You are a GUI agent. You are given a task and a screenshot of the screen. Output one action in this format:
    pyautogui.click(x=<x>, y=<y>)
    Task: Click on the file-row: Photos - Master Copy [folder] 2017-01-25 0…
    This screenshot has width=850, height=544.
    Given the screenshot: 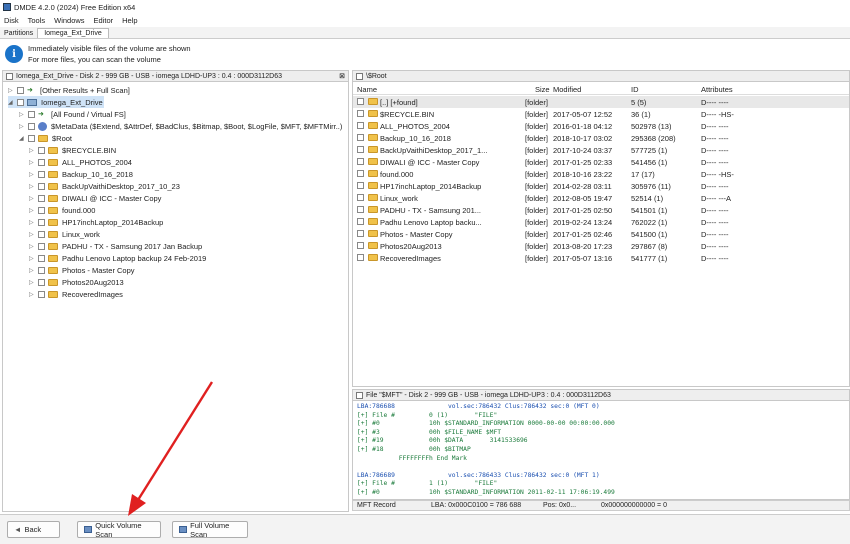 What is the action you would take?
    pyautogui.click(x=601, y=234)
    